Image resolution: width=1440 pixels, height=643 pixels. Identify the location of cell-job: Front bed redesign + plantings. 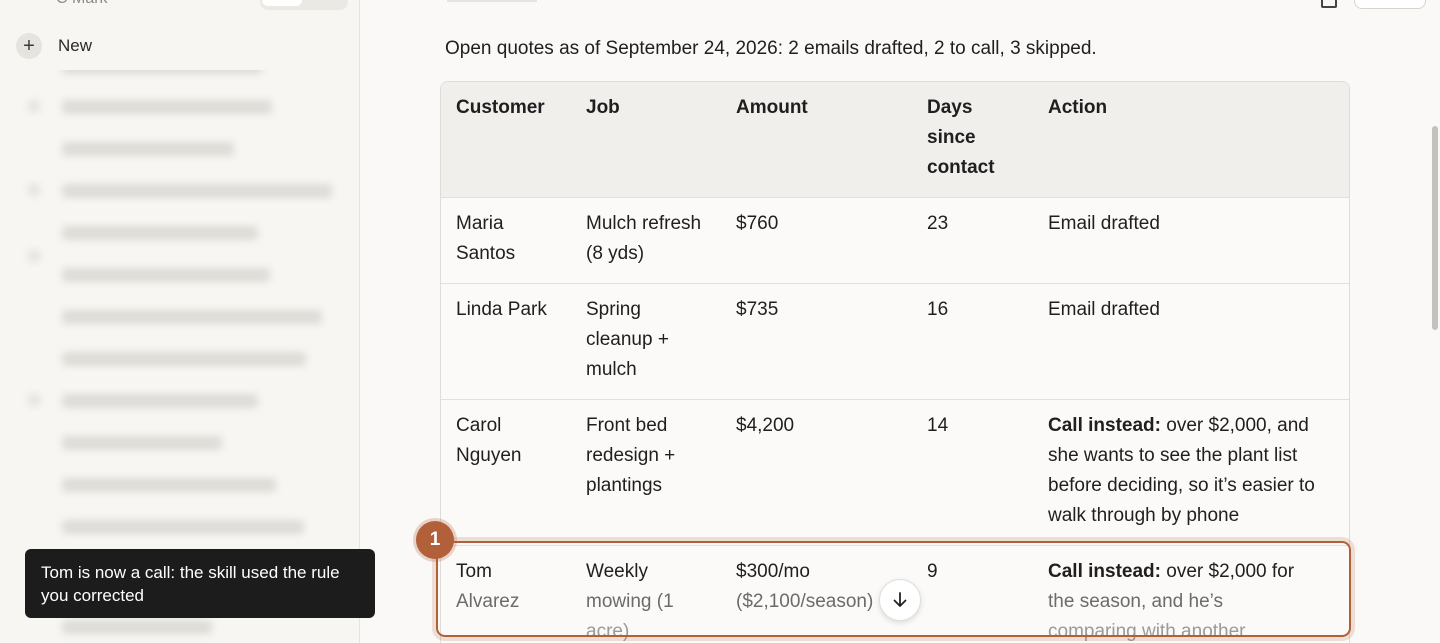
(631, 455).